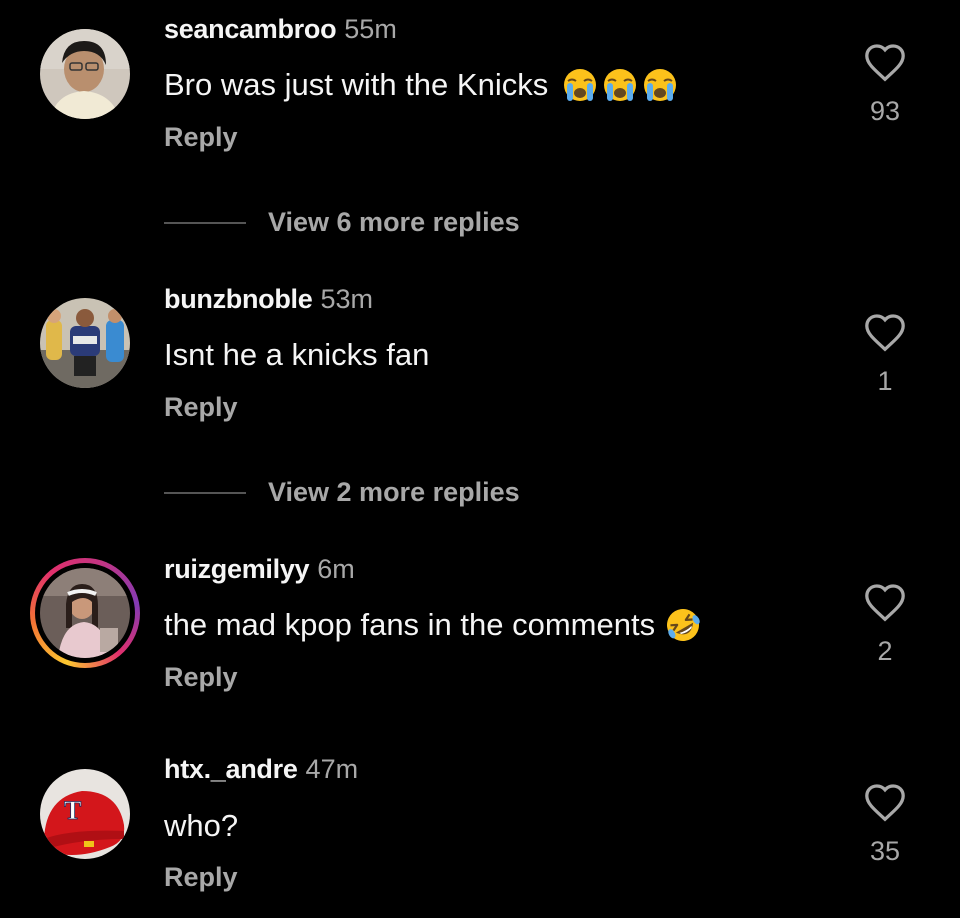 Image resolution: width=960 pixels, height=918 pixels. I want to click on comment-text: the mad kpop fans in the comments, so click(432, 625).